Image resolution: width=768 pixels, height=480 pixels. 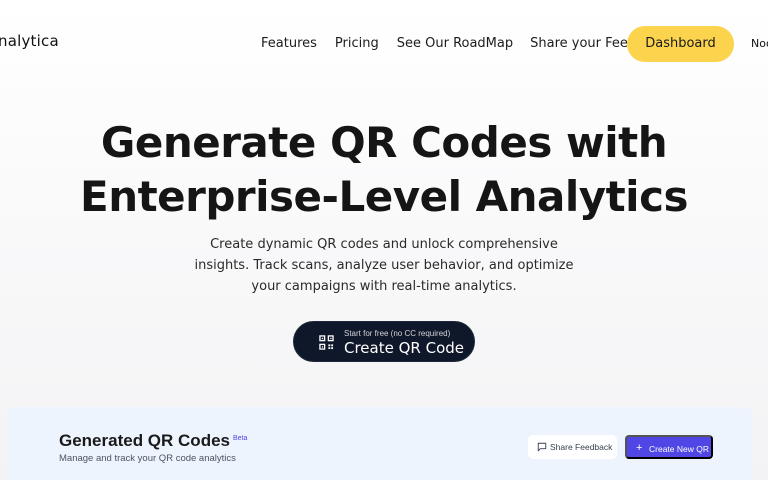 What do you see at coordinates (384, 142) in the screenshot?
I see `hero-title-line-1: Generate QR Codes with` at bounding box center [384, 142].